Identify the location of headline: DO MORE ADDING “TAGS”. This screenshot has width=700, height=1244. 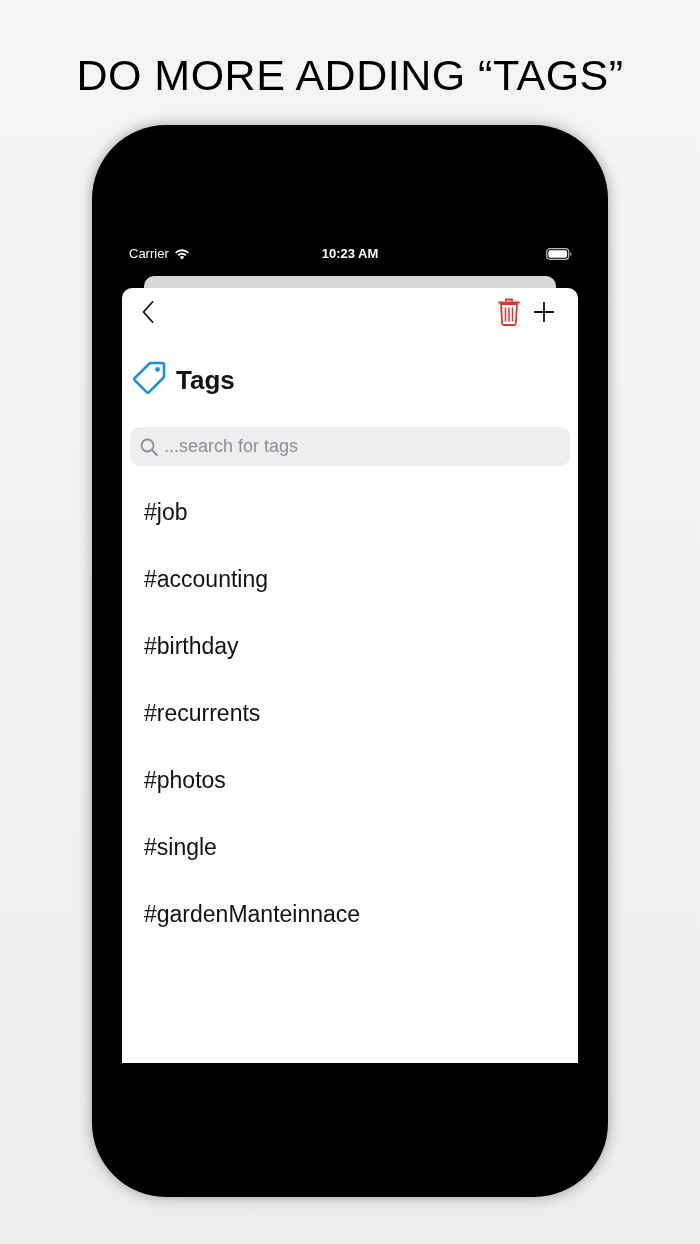
(350, 75).